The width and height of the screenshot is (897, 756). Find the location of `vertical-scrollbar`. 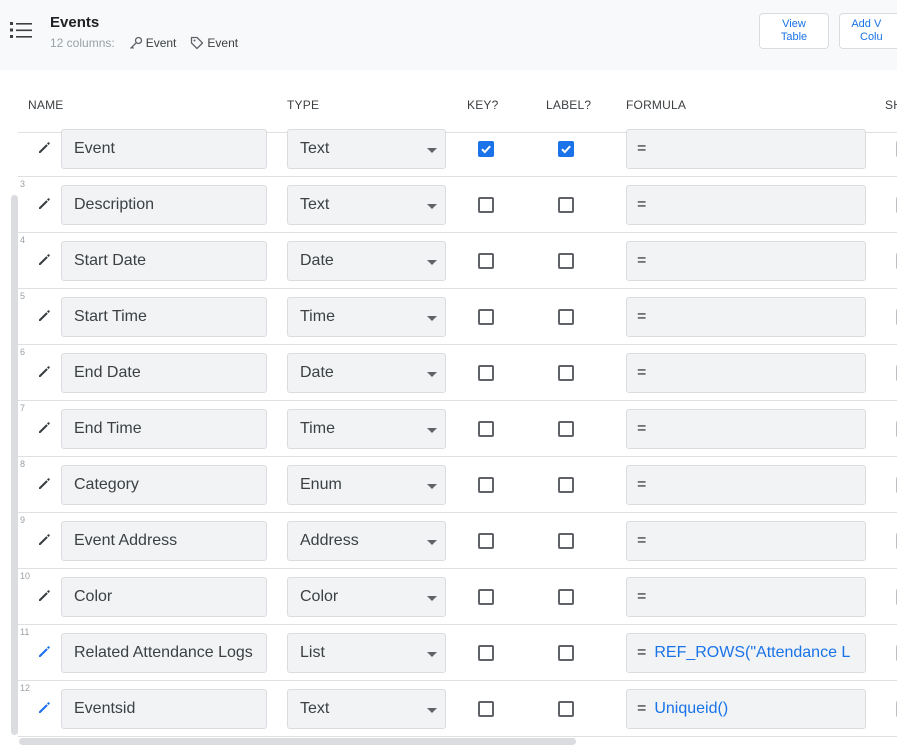

vertical-scrollbar is located at coordinates (14, 465).